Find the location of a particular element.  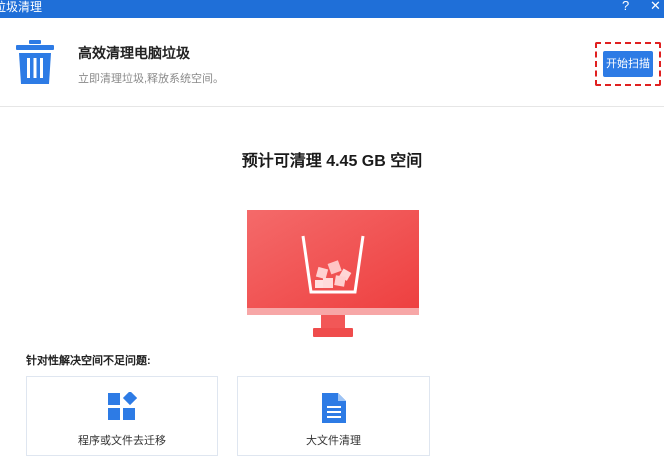

scan-button-highlight: 开始扫描 is located at coordinates (628, 64).